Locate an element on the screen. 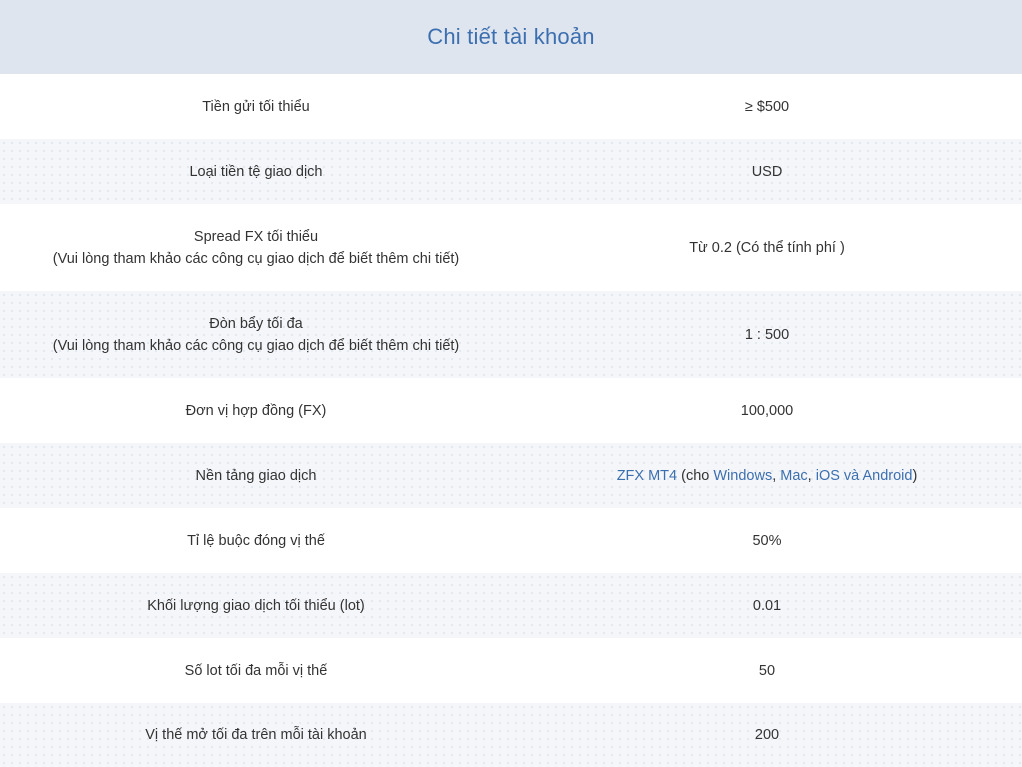 This screenshot has height=767, width=1022. row-value: 50% is located at coordinates (767, 540).